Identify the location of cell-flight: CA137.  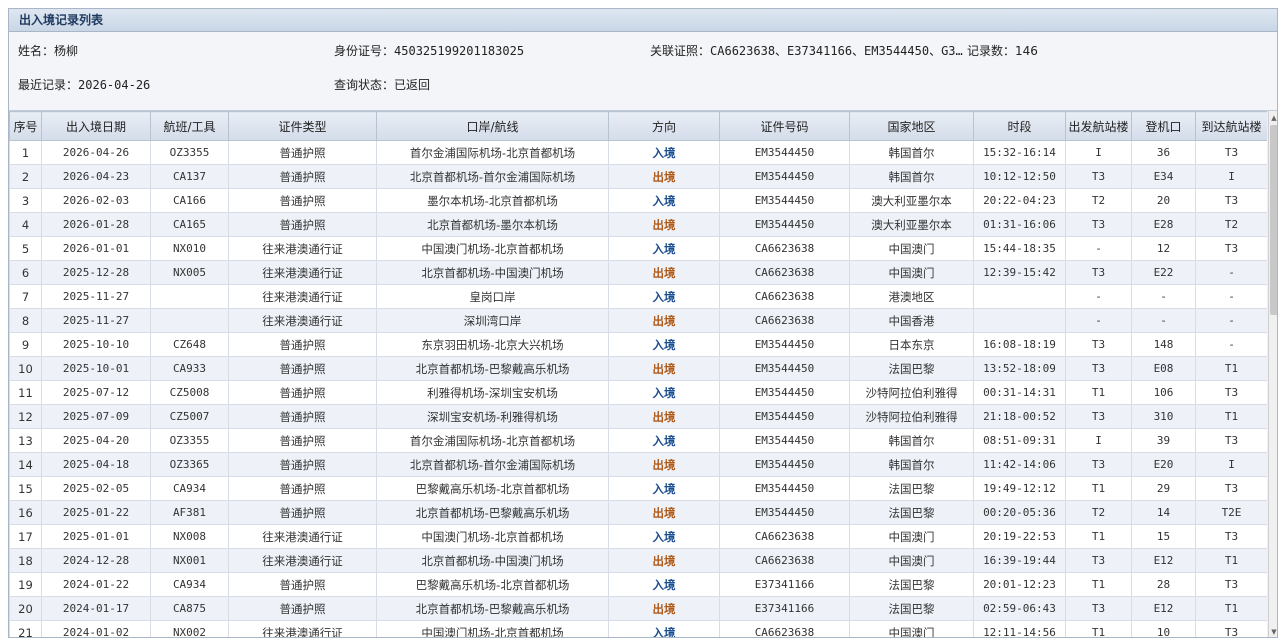
(189, 176).